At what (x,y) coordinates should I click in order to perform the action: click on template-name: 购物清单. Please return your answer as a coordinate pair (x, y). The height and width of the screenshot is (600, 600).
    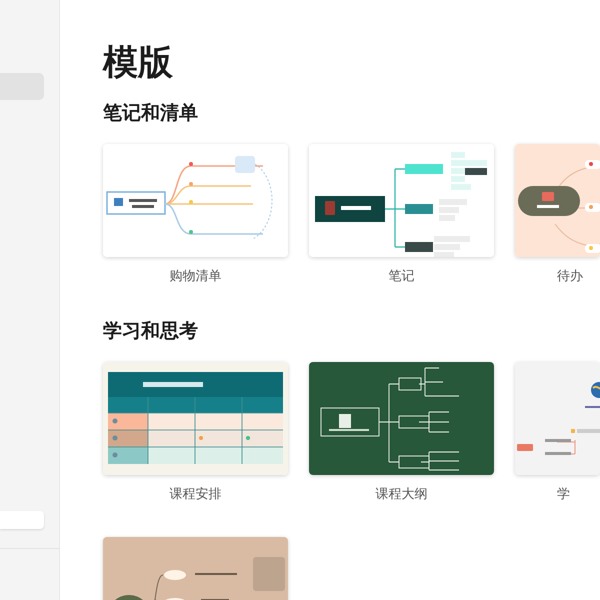
    Looking at the image, I should click on (195, 276).